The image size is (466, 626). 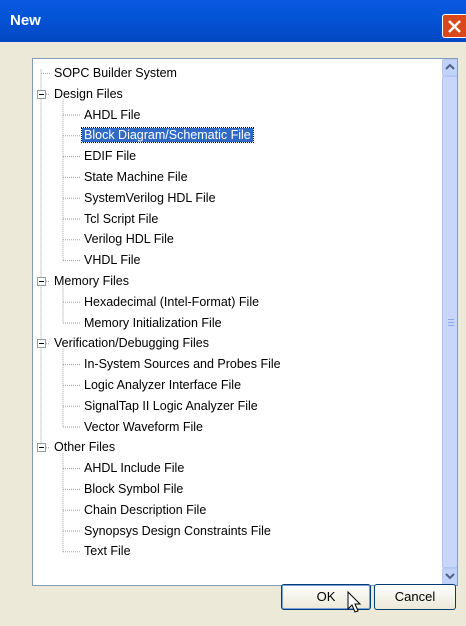 I want to click on tree-item-label: Synopsys Design Constraints File, so click(x=177, y=530).